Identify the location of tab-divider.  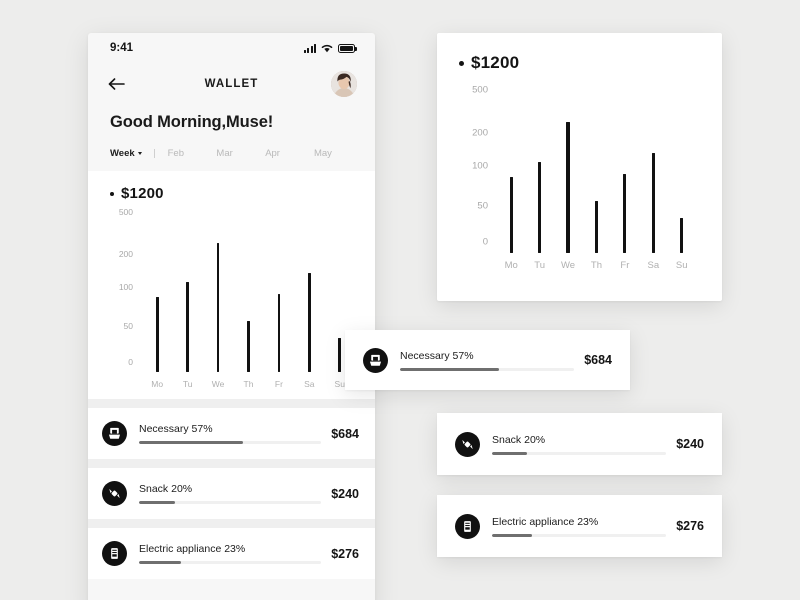
(154, 153).